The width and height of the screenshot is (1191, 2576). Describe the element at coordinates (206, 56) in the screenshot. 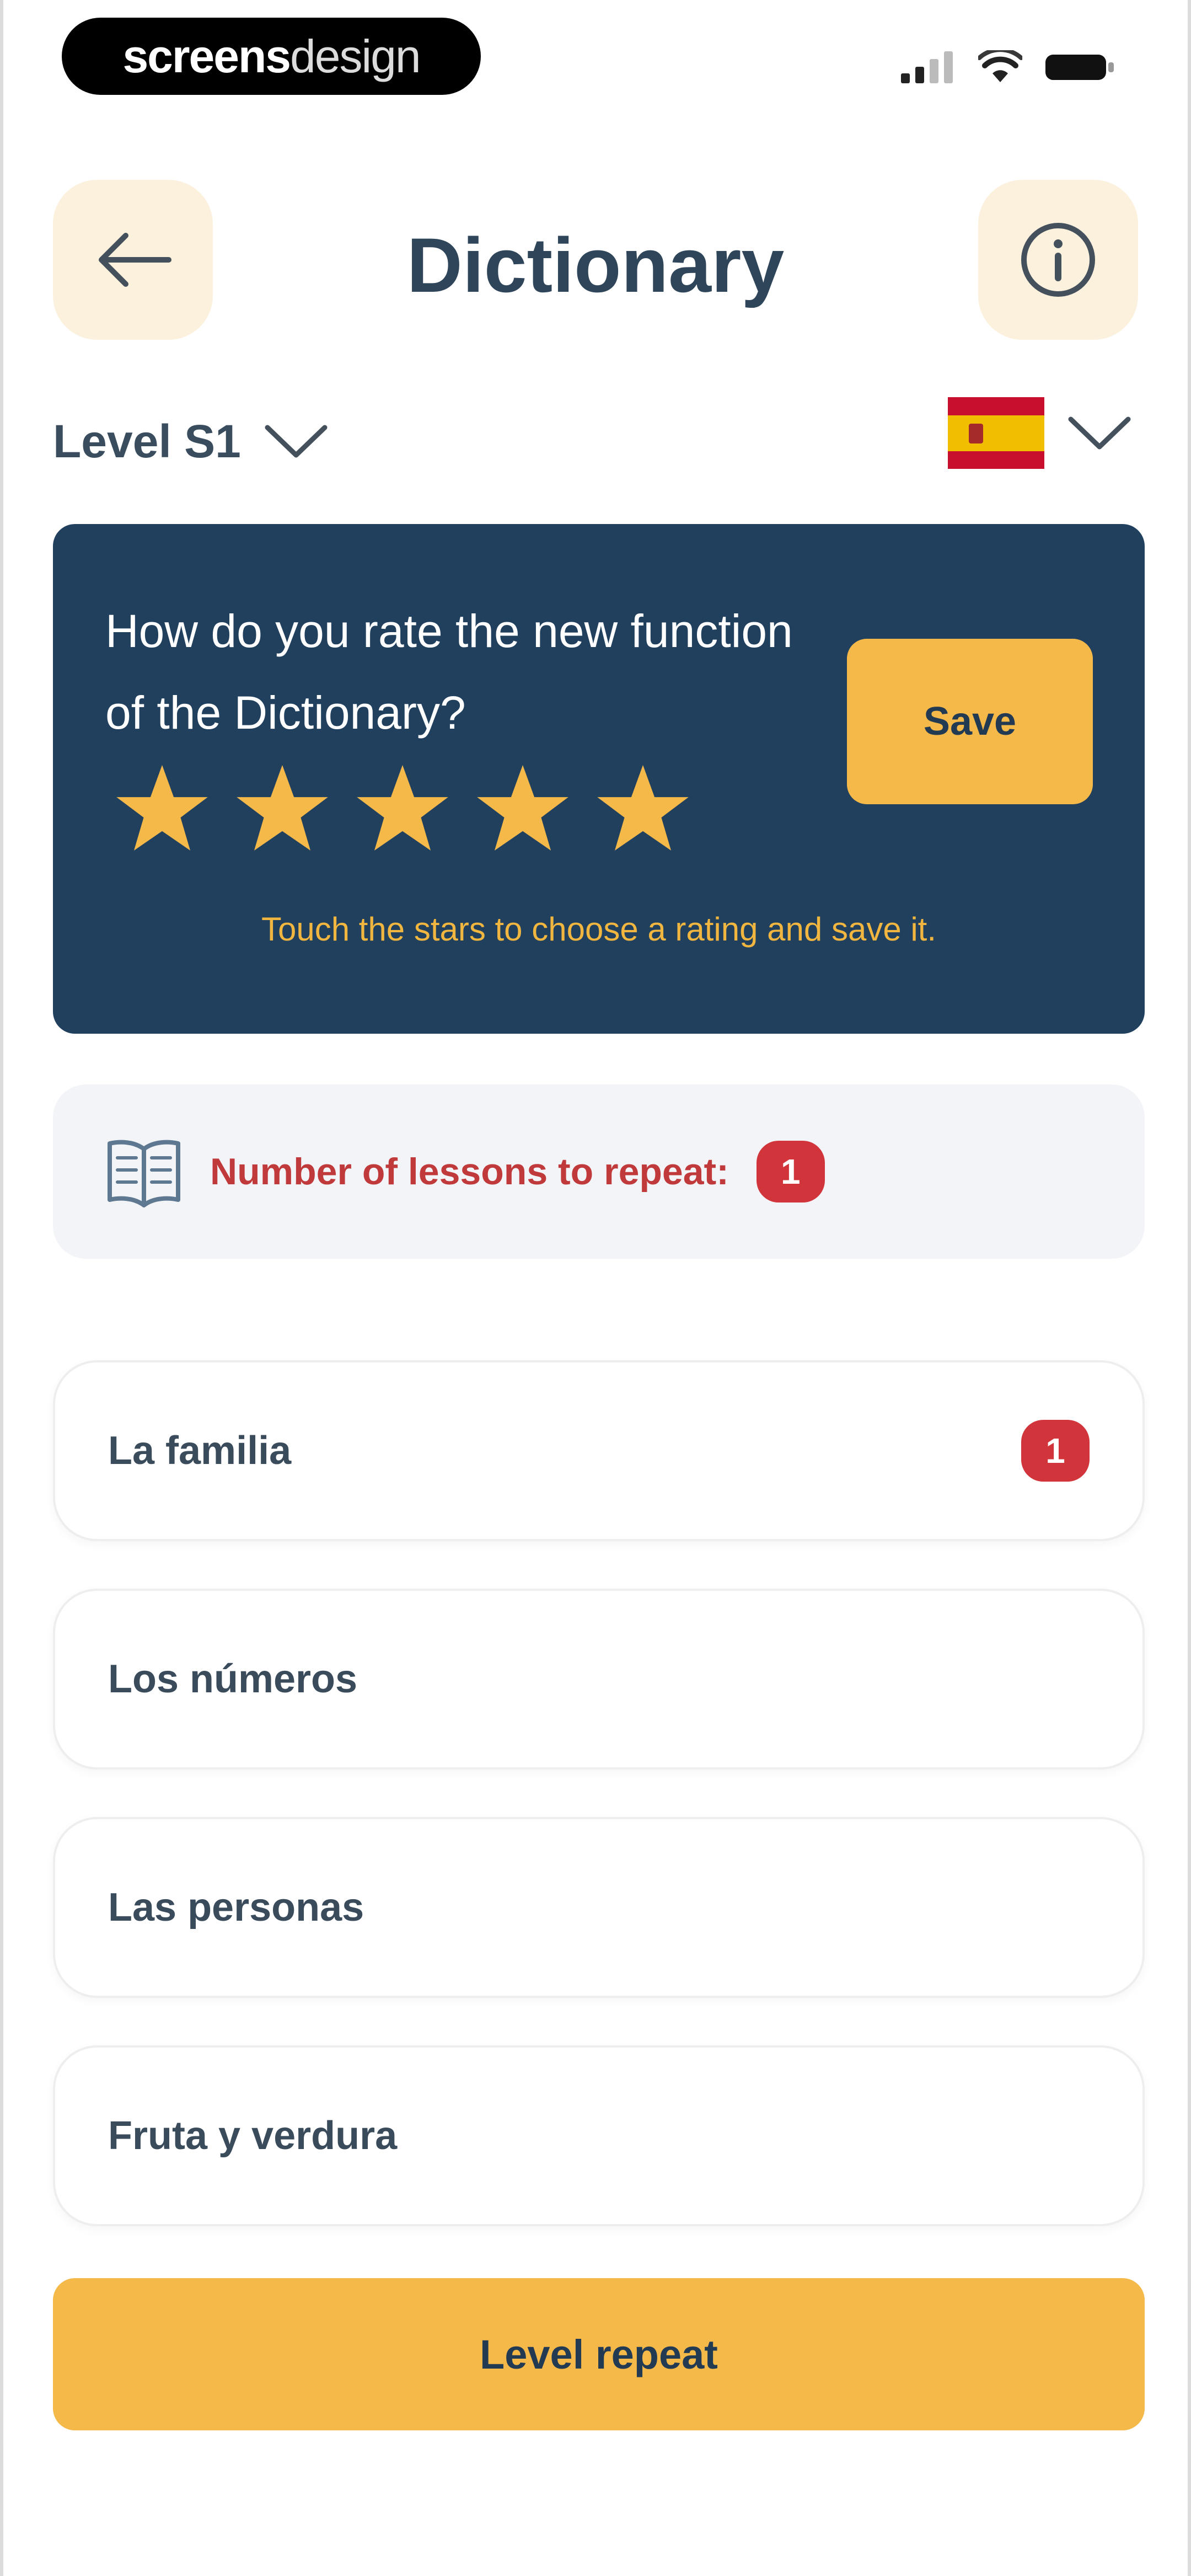

I see `logo-bold-text: screens` at that location.